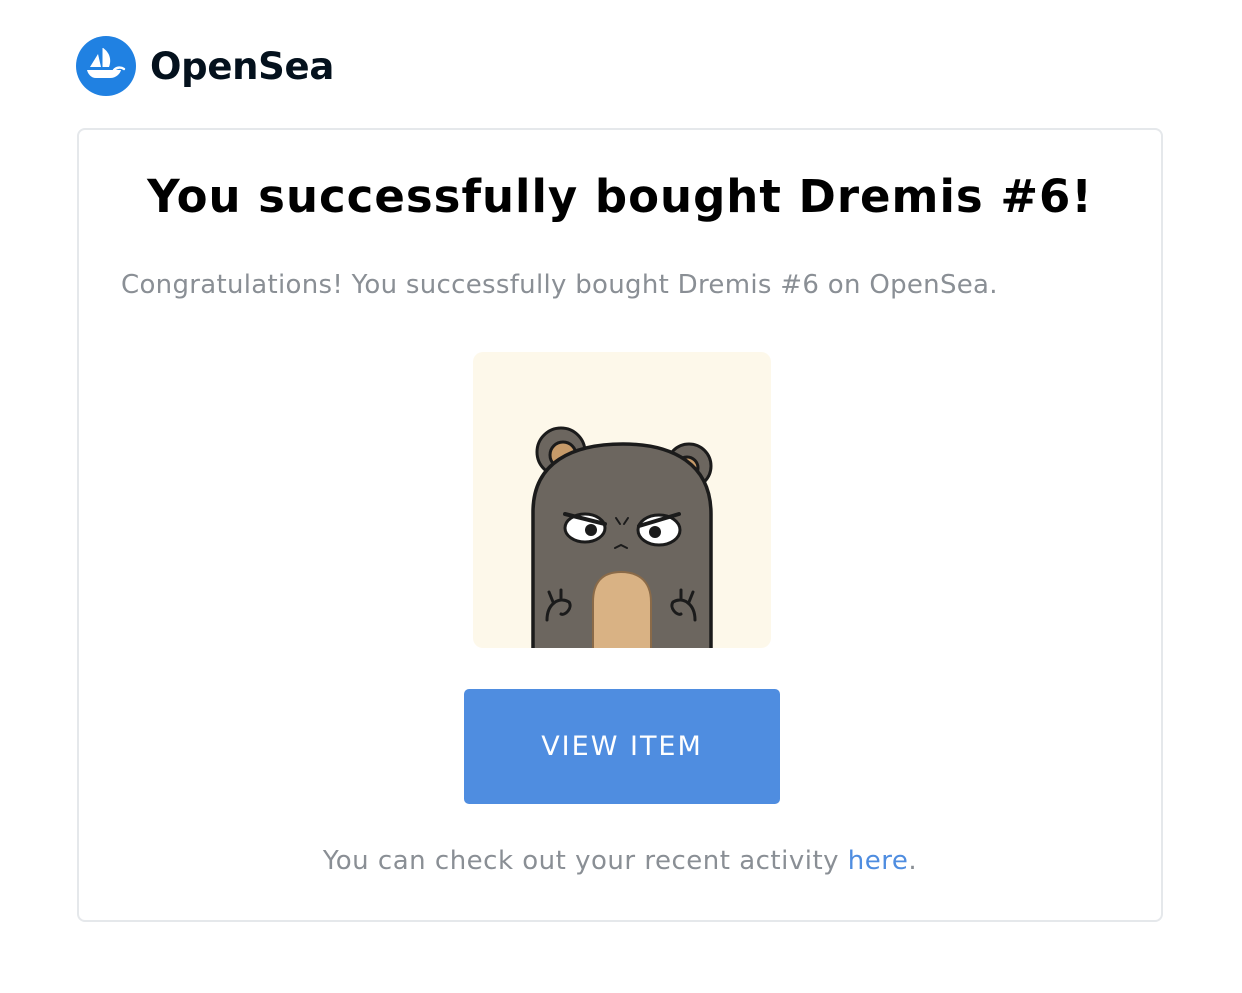  Describe the element at coordinates (620, 196) in the screenshot. I see `purchase-title: You successfully bought Dremis #6!` at that location.